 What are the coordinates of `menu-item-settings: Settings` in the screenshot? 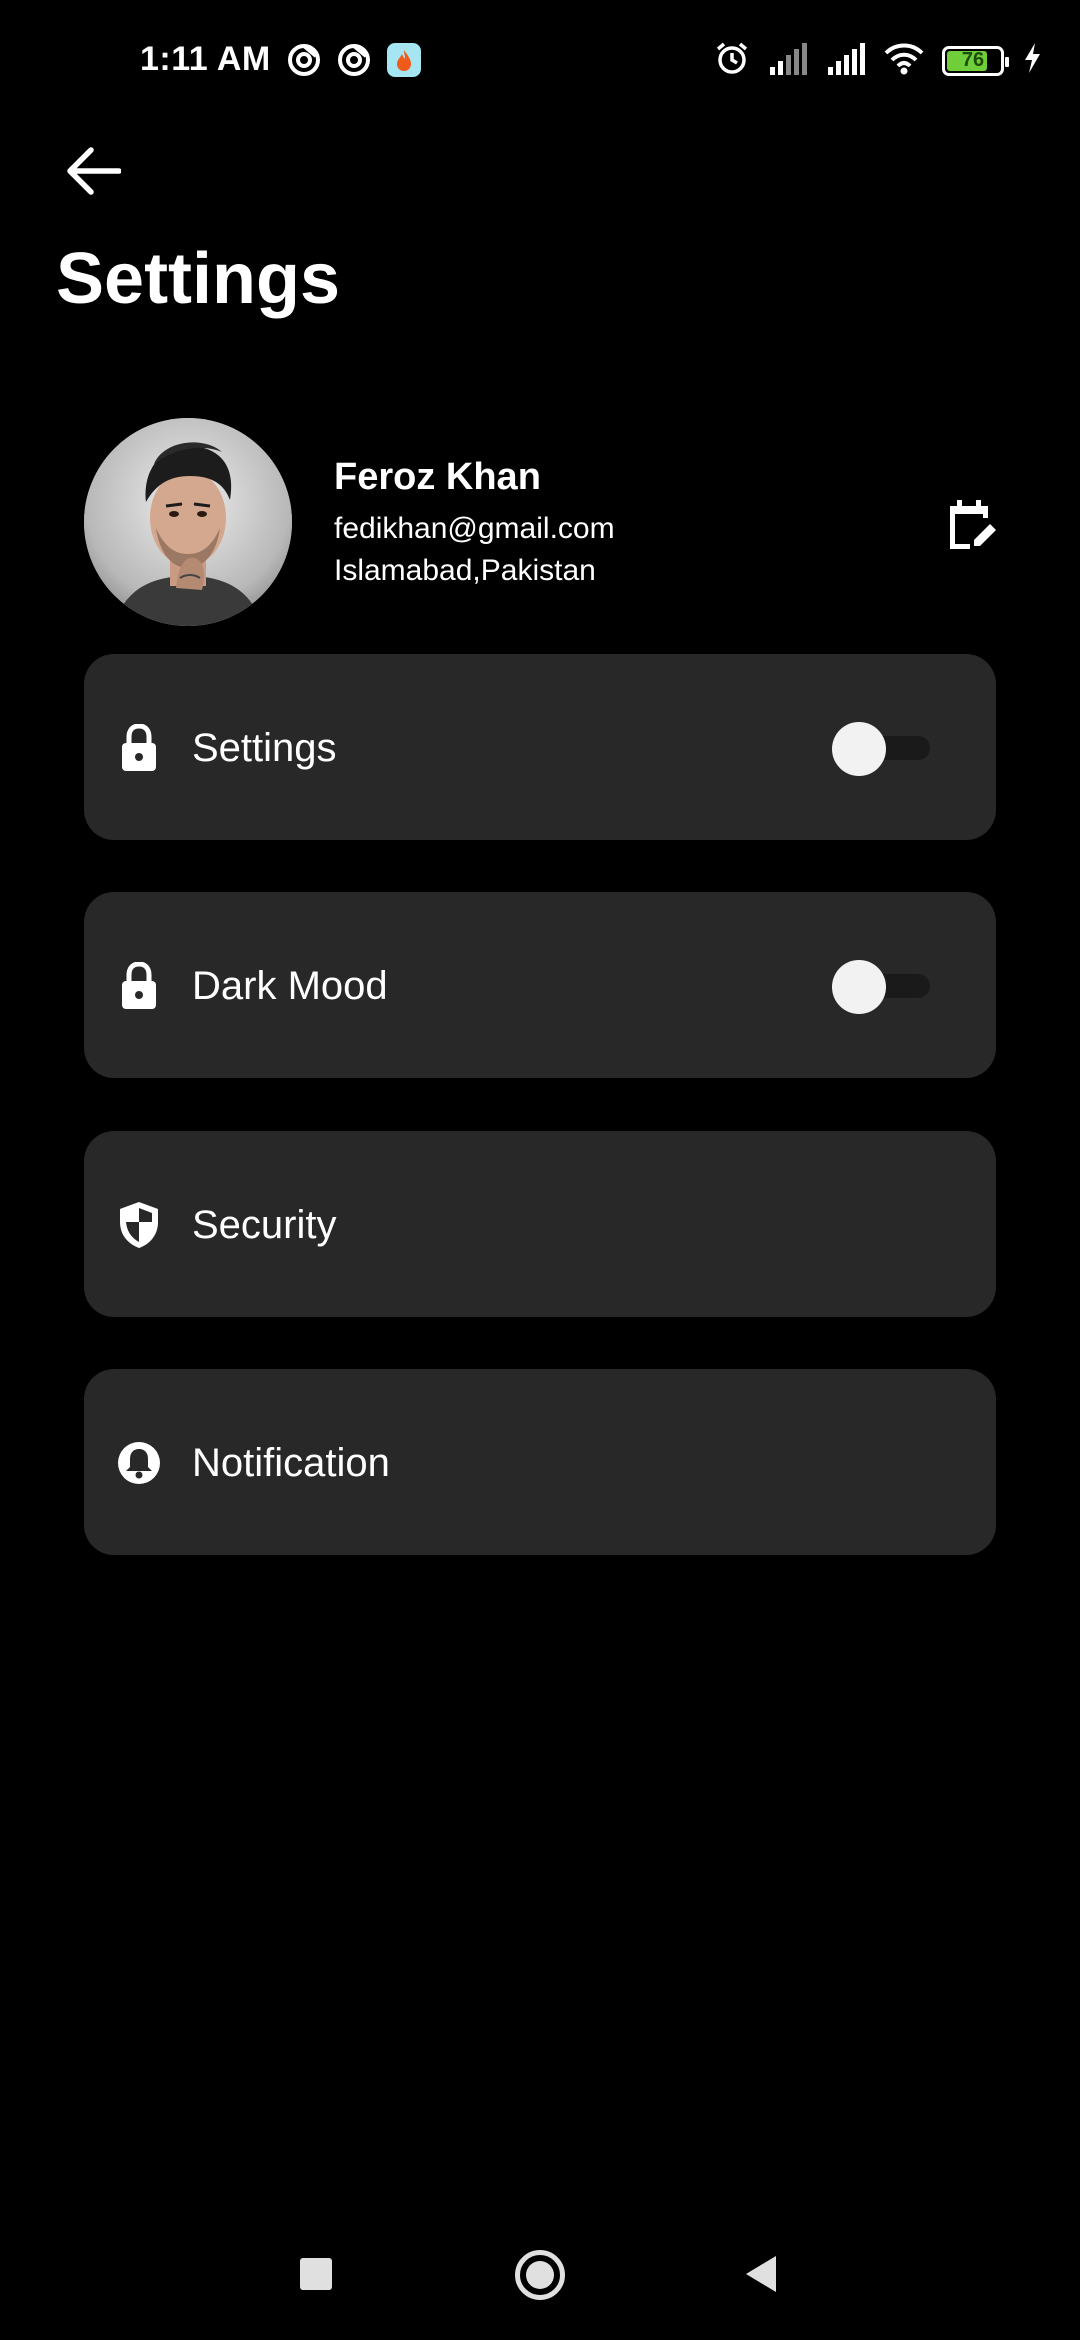 It's located at (540, 747).